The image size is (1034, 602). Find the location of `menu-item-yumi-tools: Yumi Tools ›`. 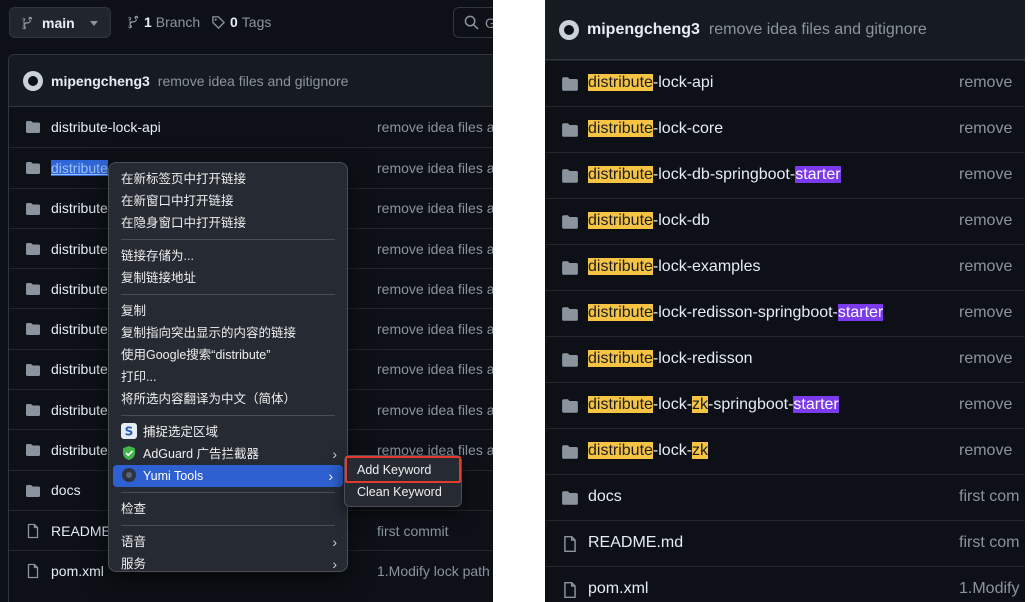

menu-item-yumi-tools: Yumi Tools › is located at coordinates (228, 476).